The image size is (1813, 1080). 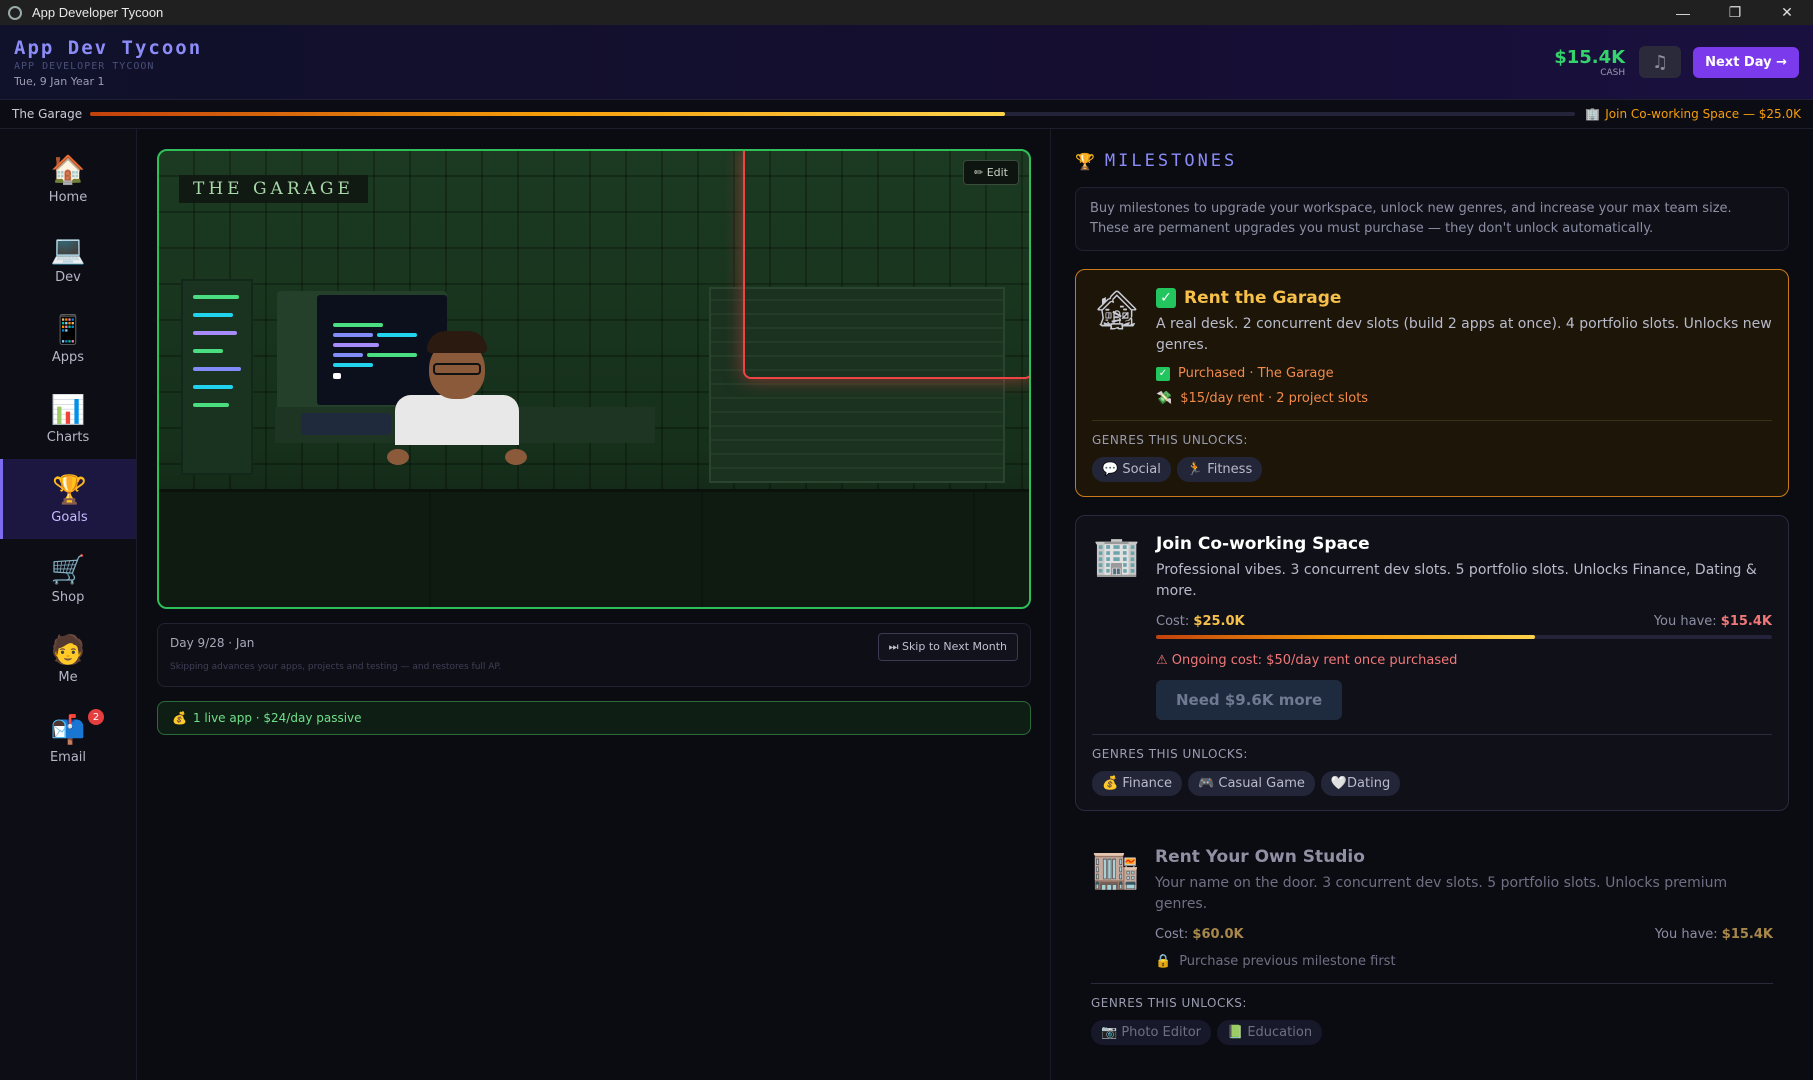 What do you see at coordinates (1116, 869) in the screenshot?
I see `studio-building-icon: 🏬` at bounding box center [1116, 869].